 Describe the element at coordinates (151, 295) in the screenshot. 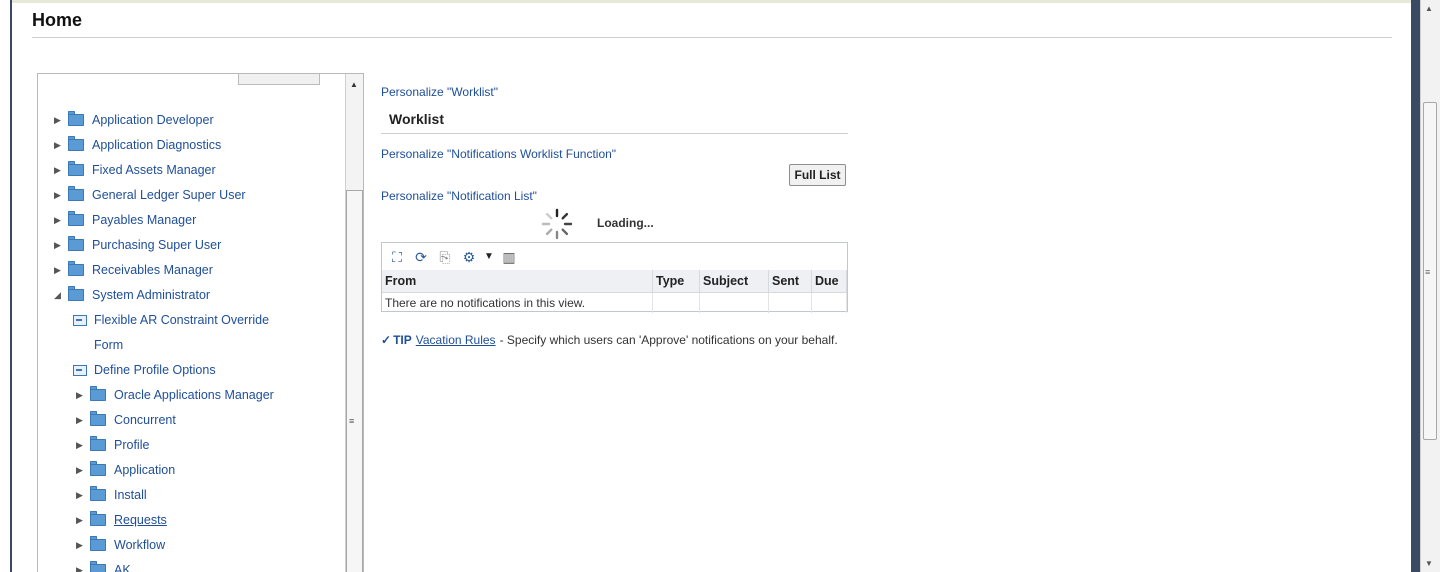

I see `tree-item-label: System Administrator` at that location.